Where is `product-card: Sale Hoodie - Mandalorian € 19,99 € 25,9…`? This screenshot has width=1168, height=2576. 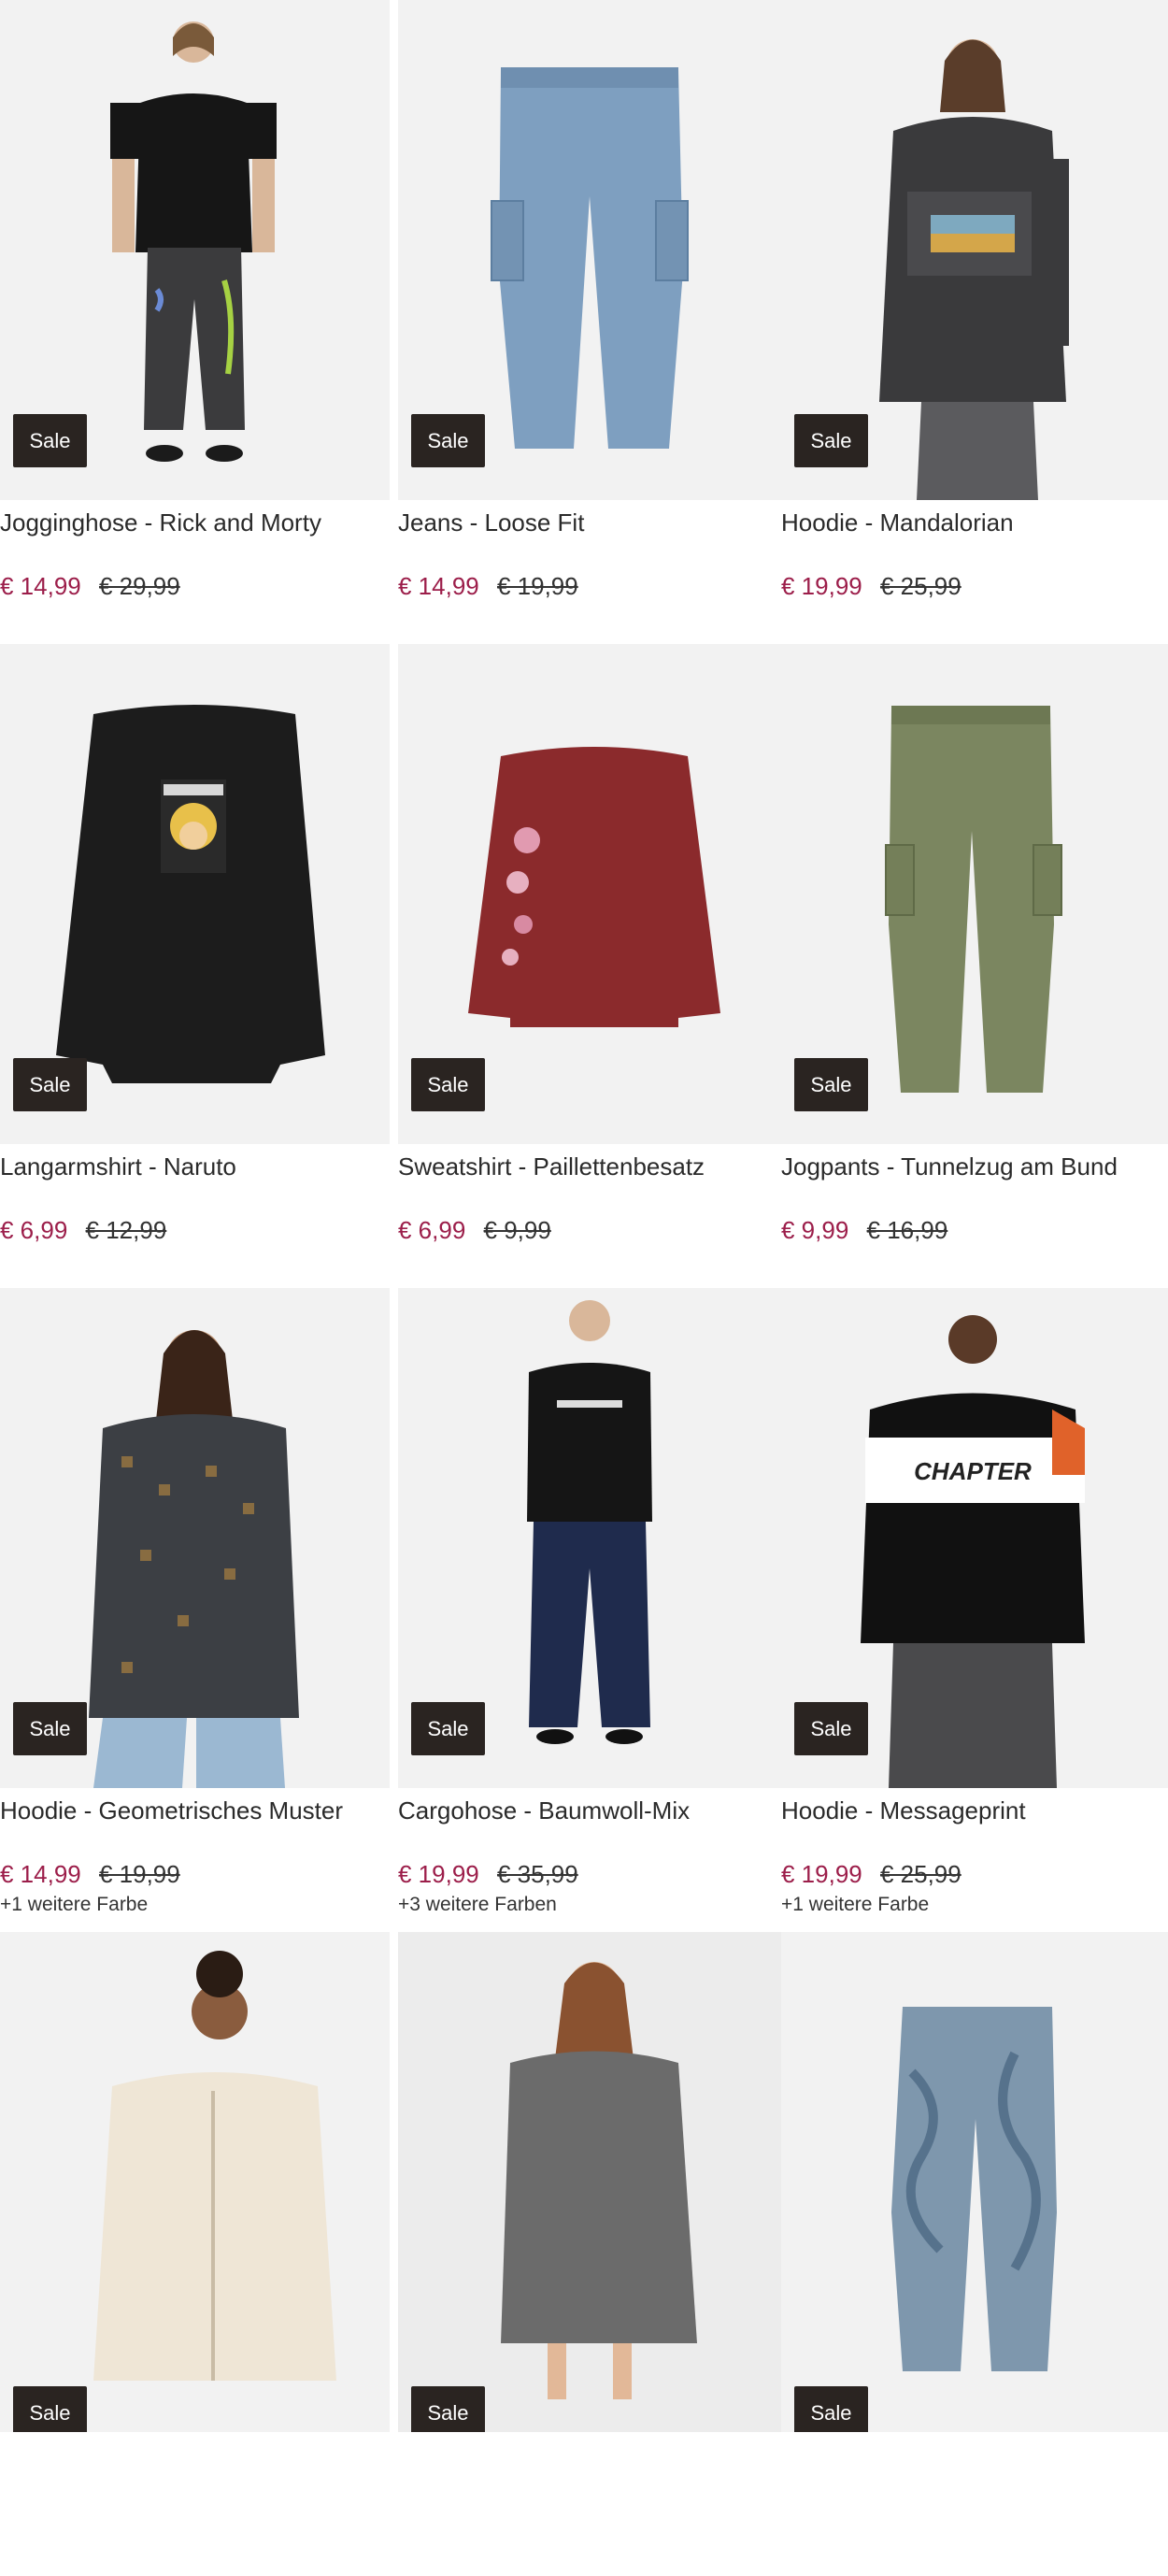
product-card: Sale Hoodie - Mandalorian € 19,99 € 25,9… is located at coordinates (975, 322).